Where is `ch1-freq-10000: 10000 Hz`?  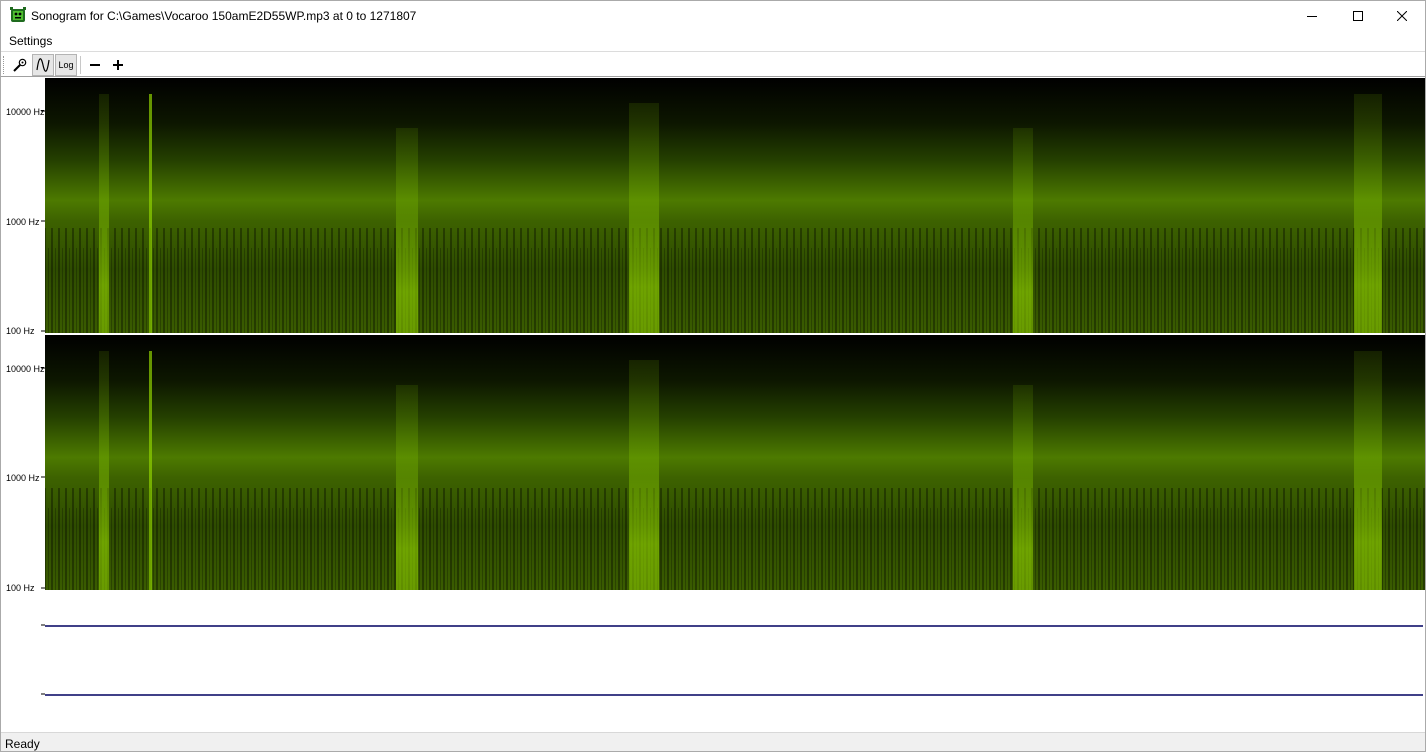 ch1-freq-10000: 10000 Hz is located at coordinates (25, 112).